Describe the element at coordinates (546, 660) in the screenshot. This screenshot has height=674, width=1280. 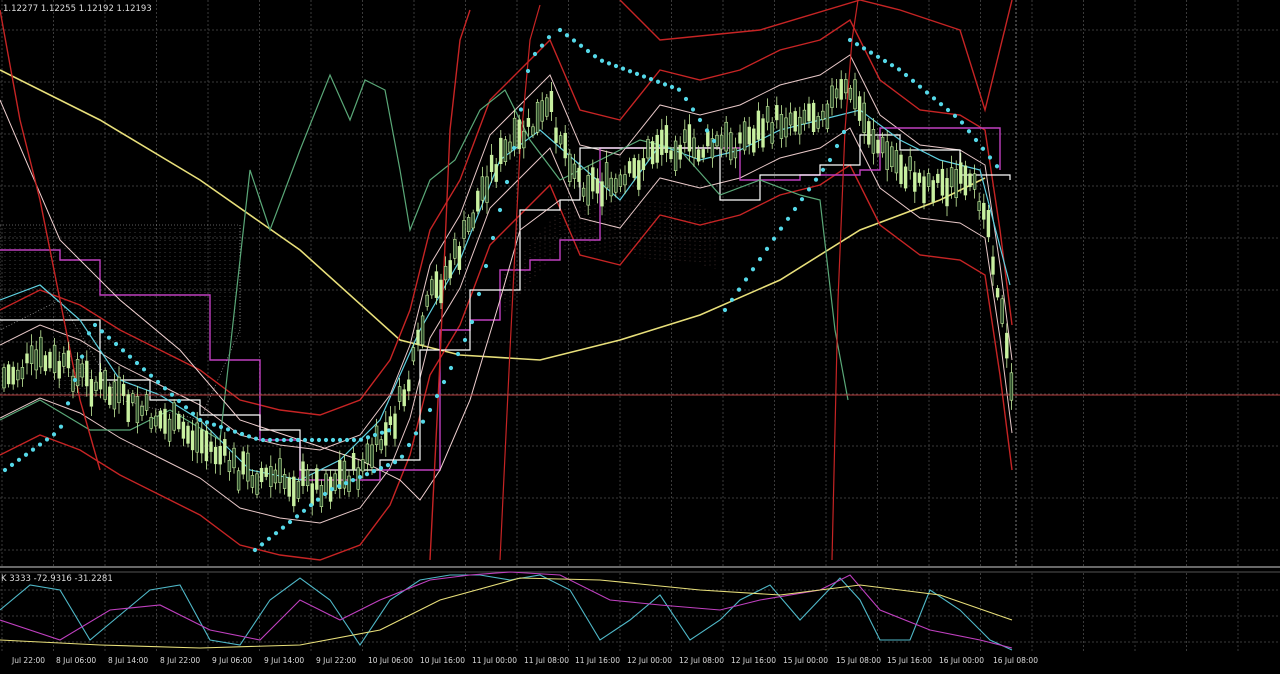
I see `x-axis-tick-label: 11 Jul 08:00` at that location.